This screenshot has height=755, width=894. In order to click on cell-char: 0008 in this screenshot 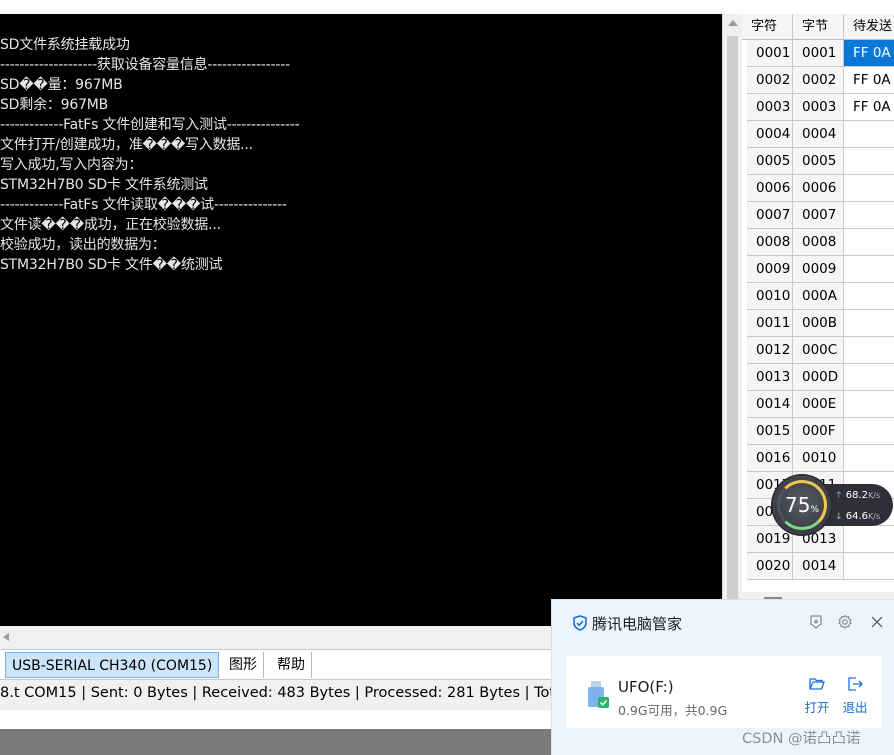, I will do `click(770, 242)`.